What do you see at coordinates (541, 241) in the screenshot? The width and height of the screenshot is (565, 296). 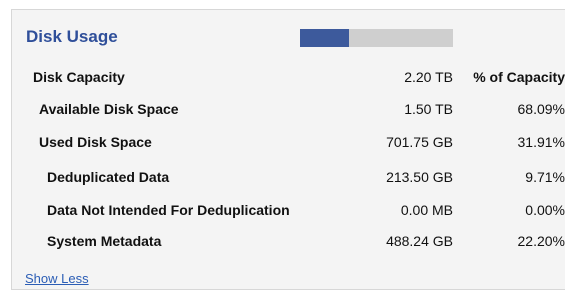 I see `row-percent: 22.20%` at bounding box center [541, 241].